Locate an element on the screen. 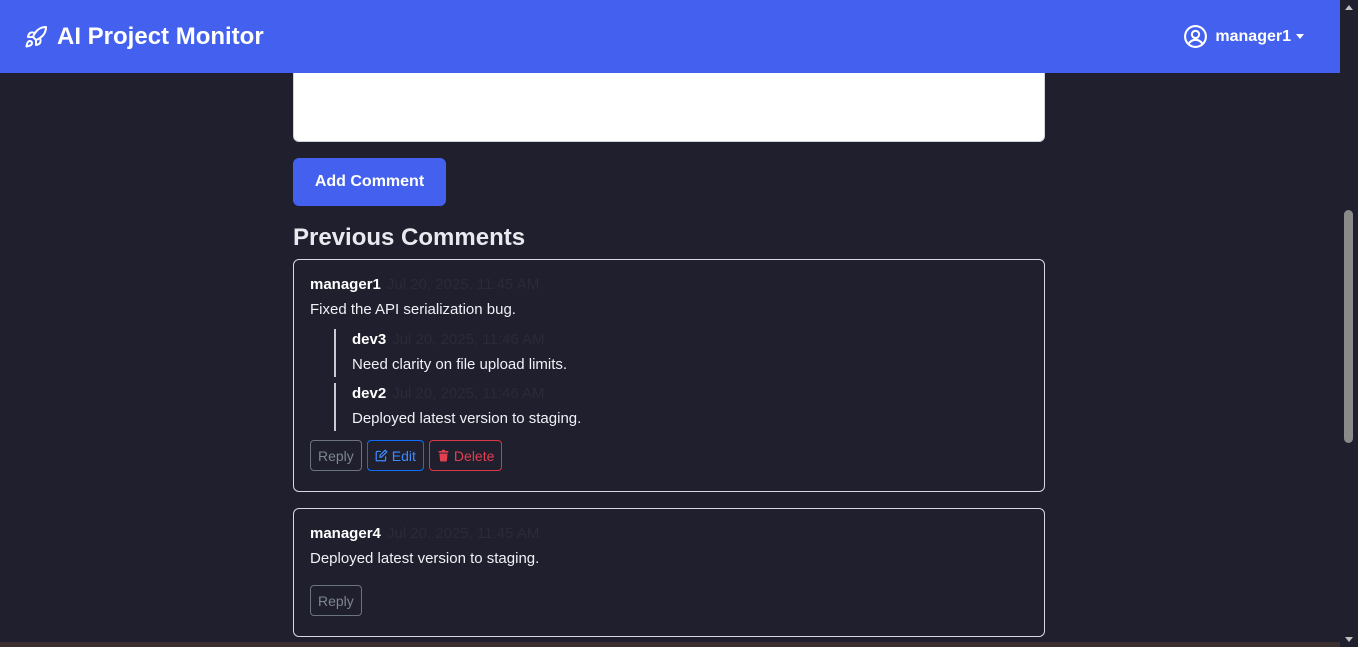  user-circle-icon is located at coordinates (1196, 36).